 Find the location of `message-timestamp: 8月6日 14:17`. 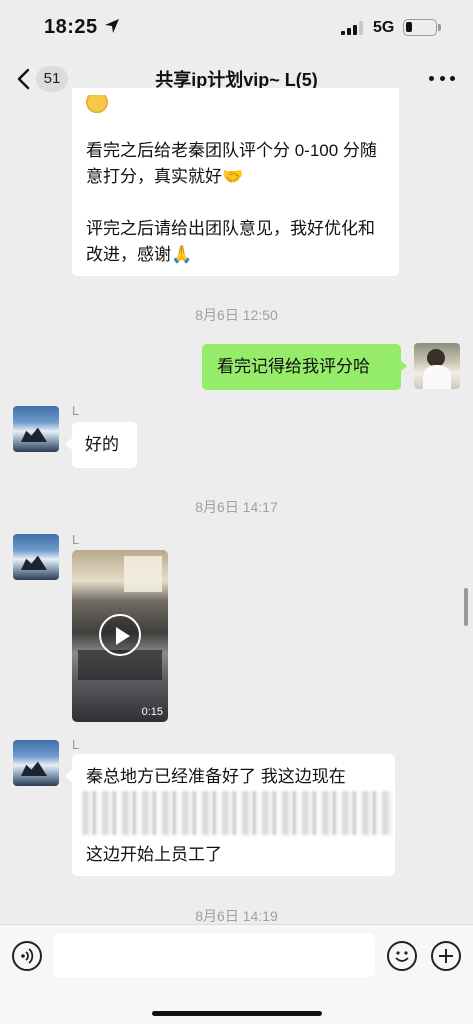

message-timestamp: 8月6日 14:17 is located at coordinates (236, 507).